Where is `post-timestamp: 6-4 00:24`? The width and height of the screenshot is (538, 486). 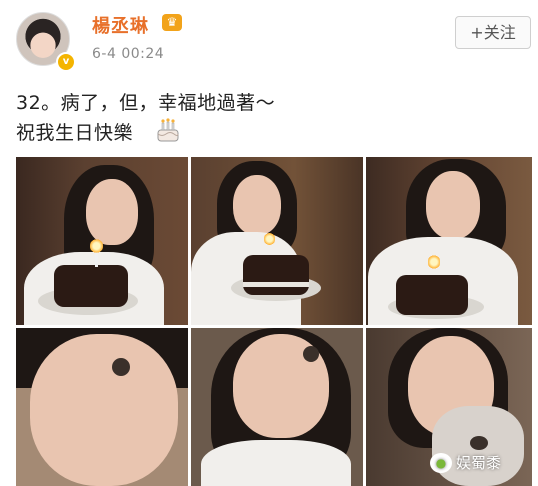 post-timestamp: 6-4 00:24 is located at coordinates (128, 54).